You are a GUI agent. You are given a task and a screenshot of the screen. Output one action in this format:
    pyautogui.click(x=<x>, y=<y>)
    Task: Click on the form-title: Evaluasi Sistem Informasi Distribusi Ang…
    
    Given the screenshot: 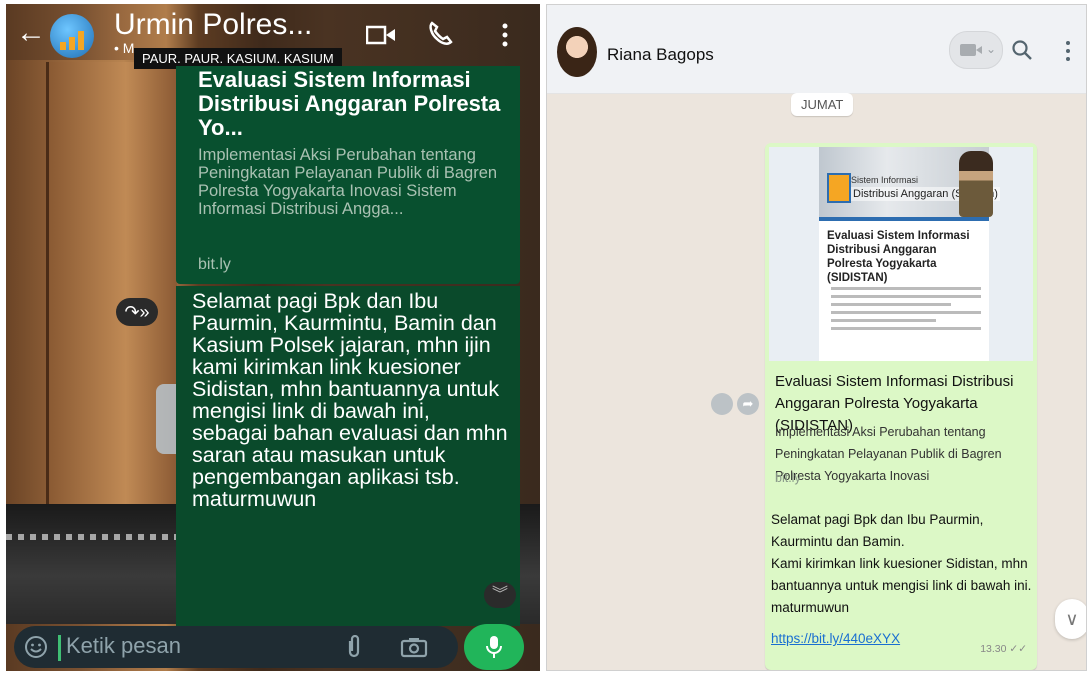 What is the action you would take?
    pyautogui.click(x=898, y=257)
    